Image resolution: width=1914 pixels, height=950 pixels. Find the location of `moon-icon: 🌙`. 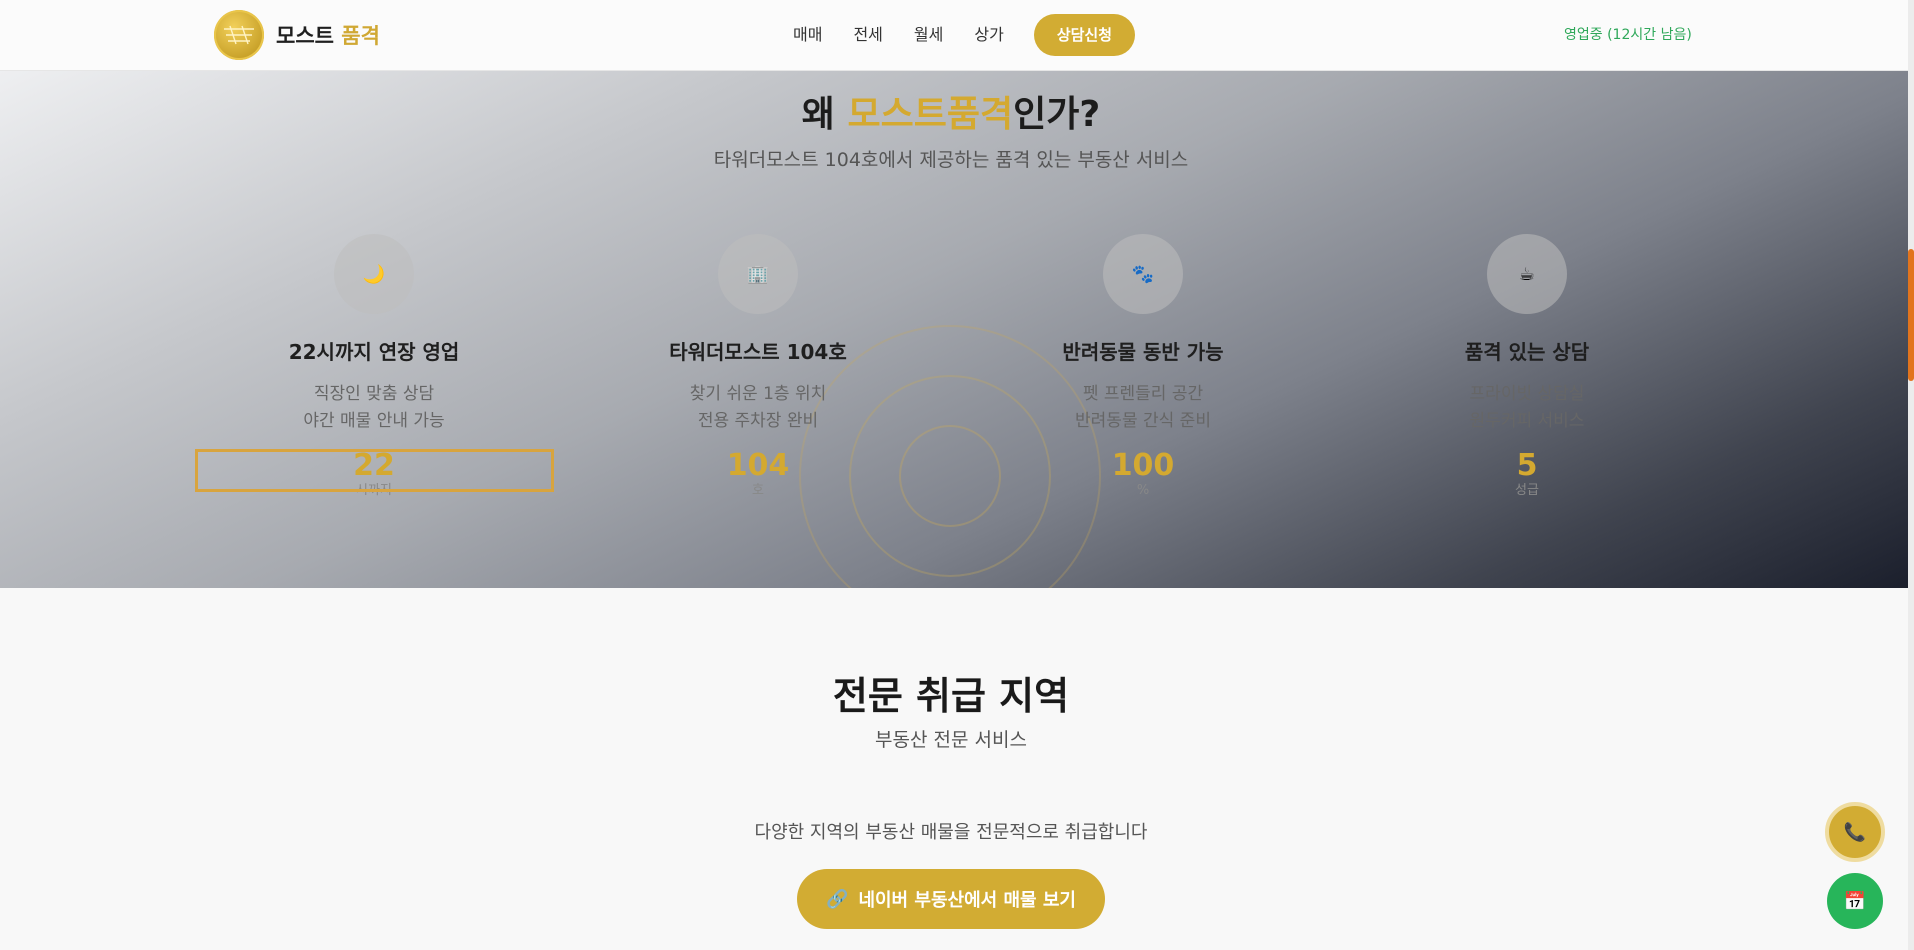

moon-icon: 🌙 is located at coordinates (374, 274).